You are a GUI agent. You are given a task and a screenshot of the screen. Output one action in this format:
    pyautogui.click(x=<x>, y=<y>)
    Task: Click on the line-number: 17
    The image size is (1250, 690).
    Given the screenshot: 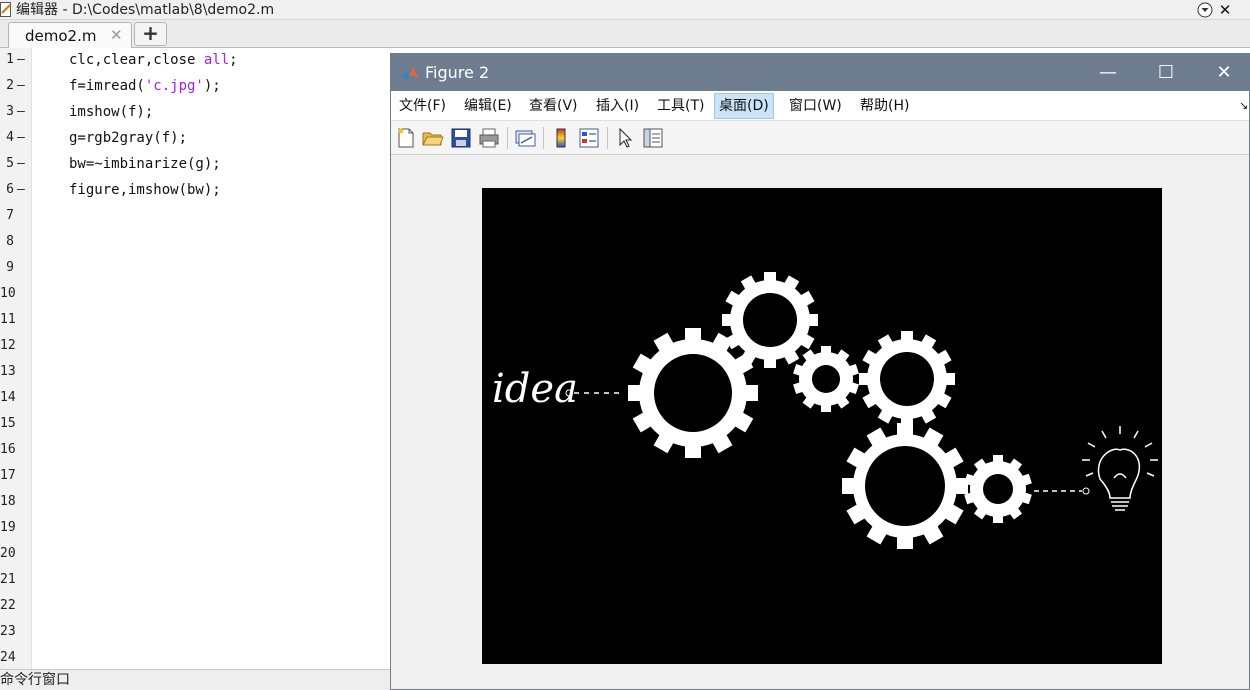 What is the action you would take?
    pyautogui.click(x=8, y=475)
    